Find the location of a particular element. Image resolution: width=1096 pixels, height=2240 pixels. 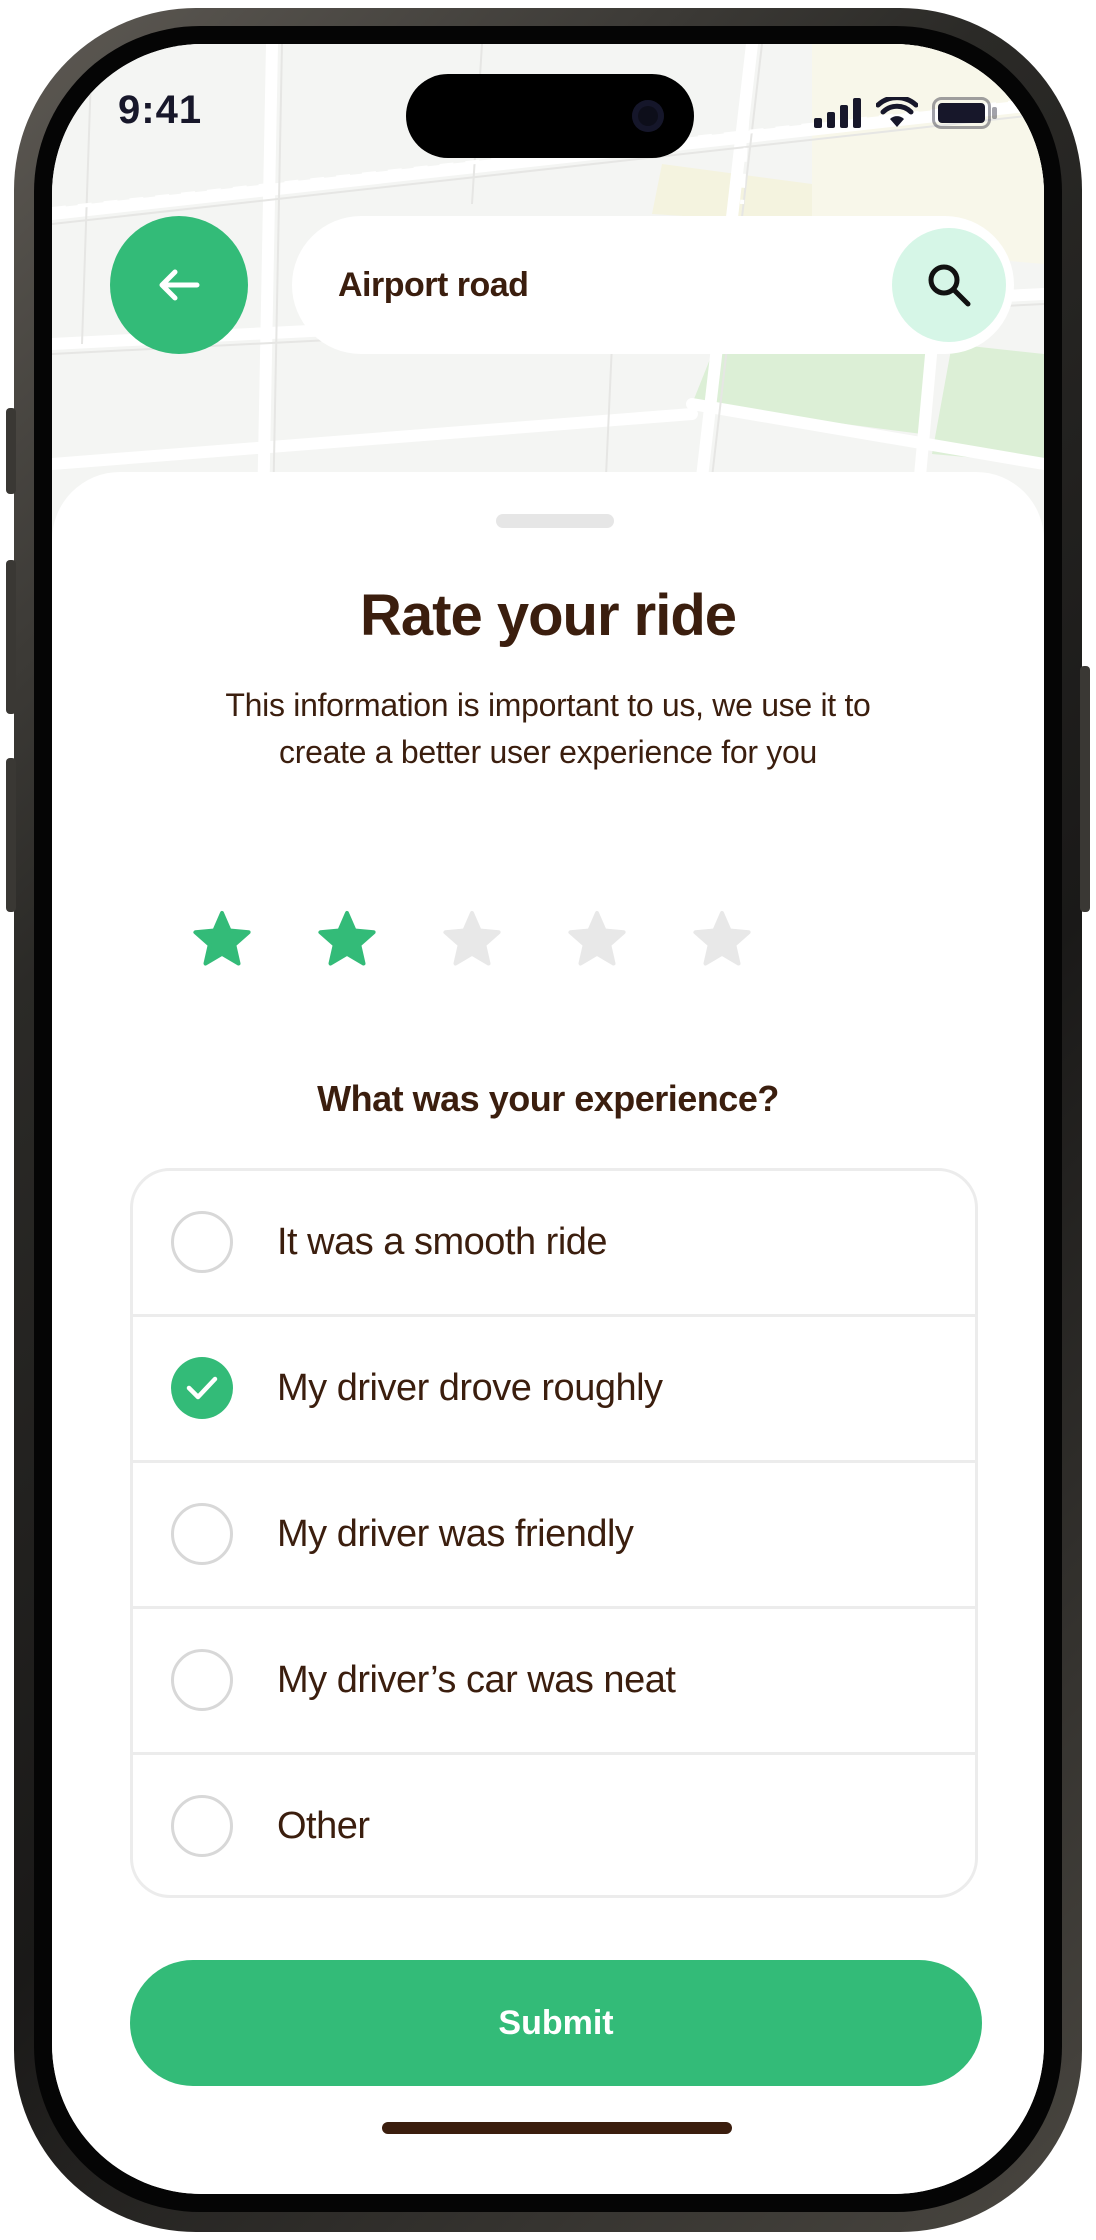

option-drove-roughly: My driver drove roughly is located at coordinates (554, 1390).